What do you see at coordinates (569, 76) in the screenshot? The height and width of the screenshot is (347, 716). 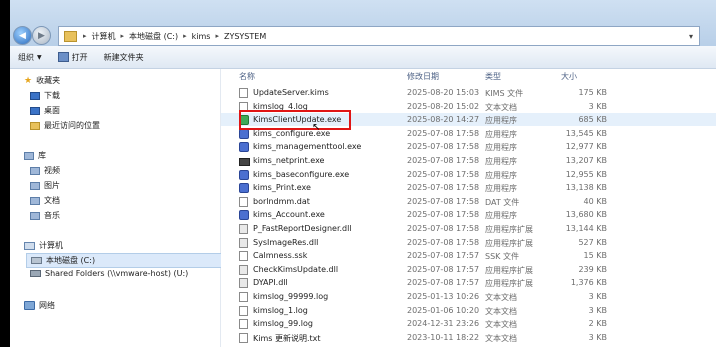 I see `column-header-size: 大小` at bounding box center [569, 76].